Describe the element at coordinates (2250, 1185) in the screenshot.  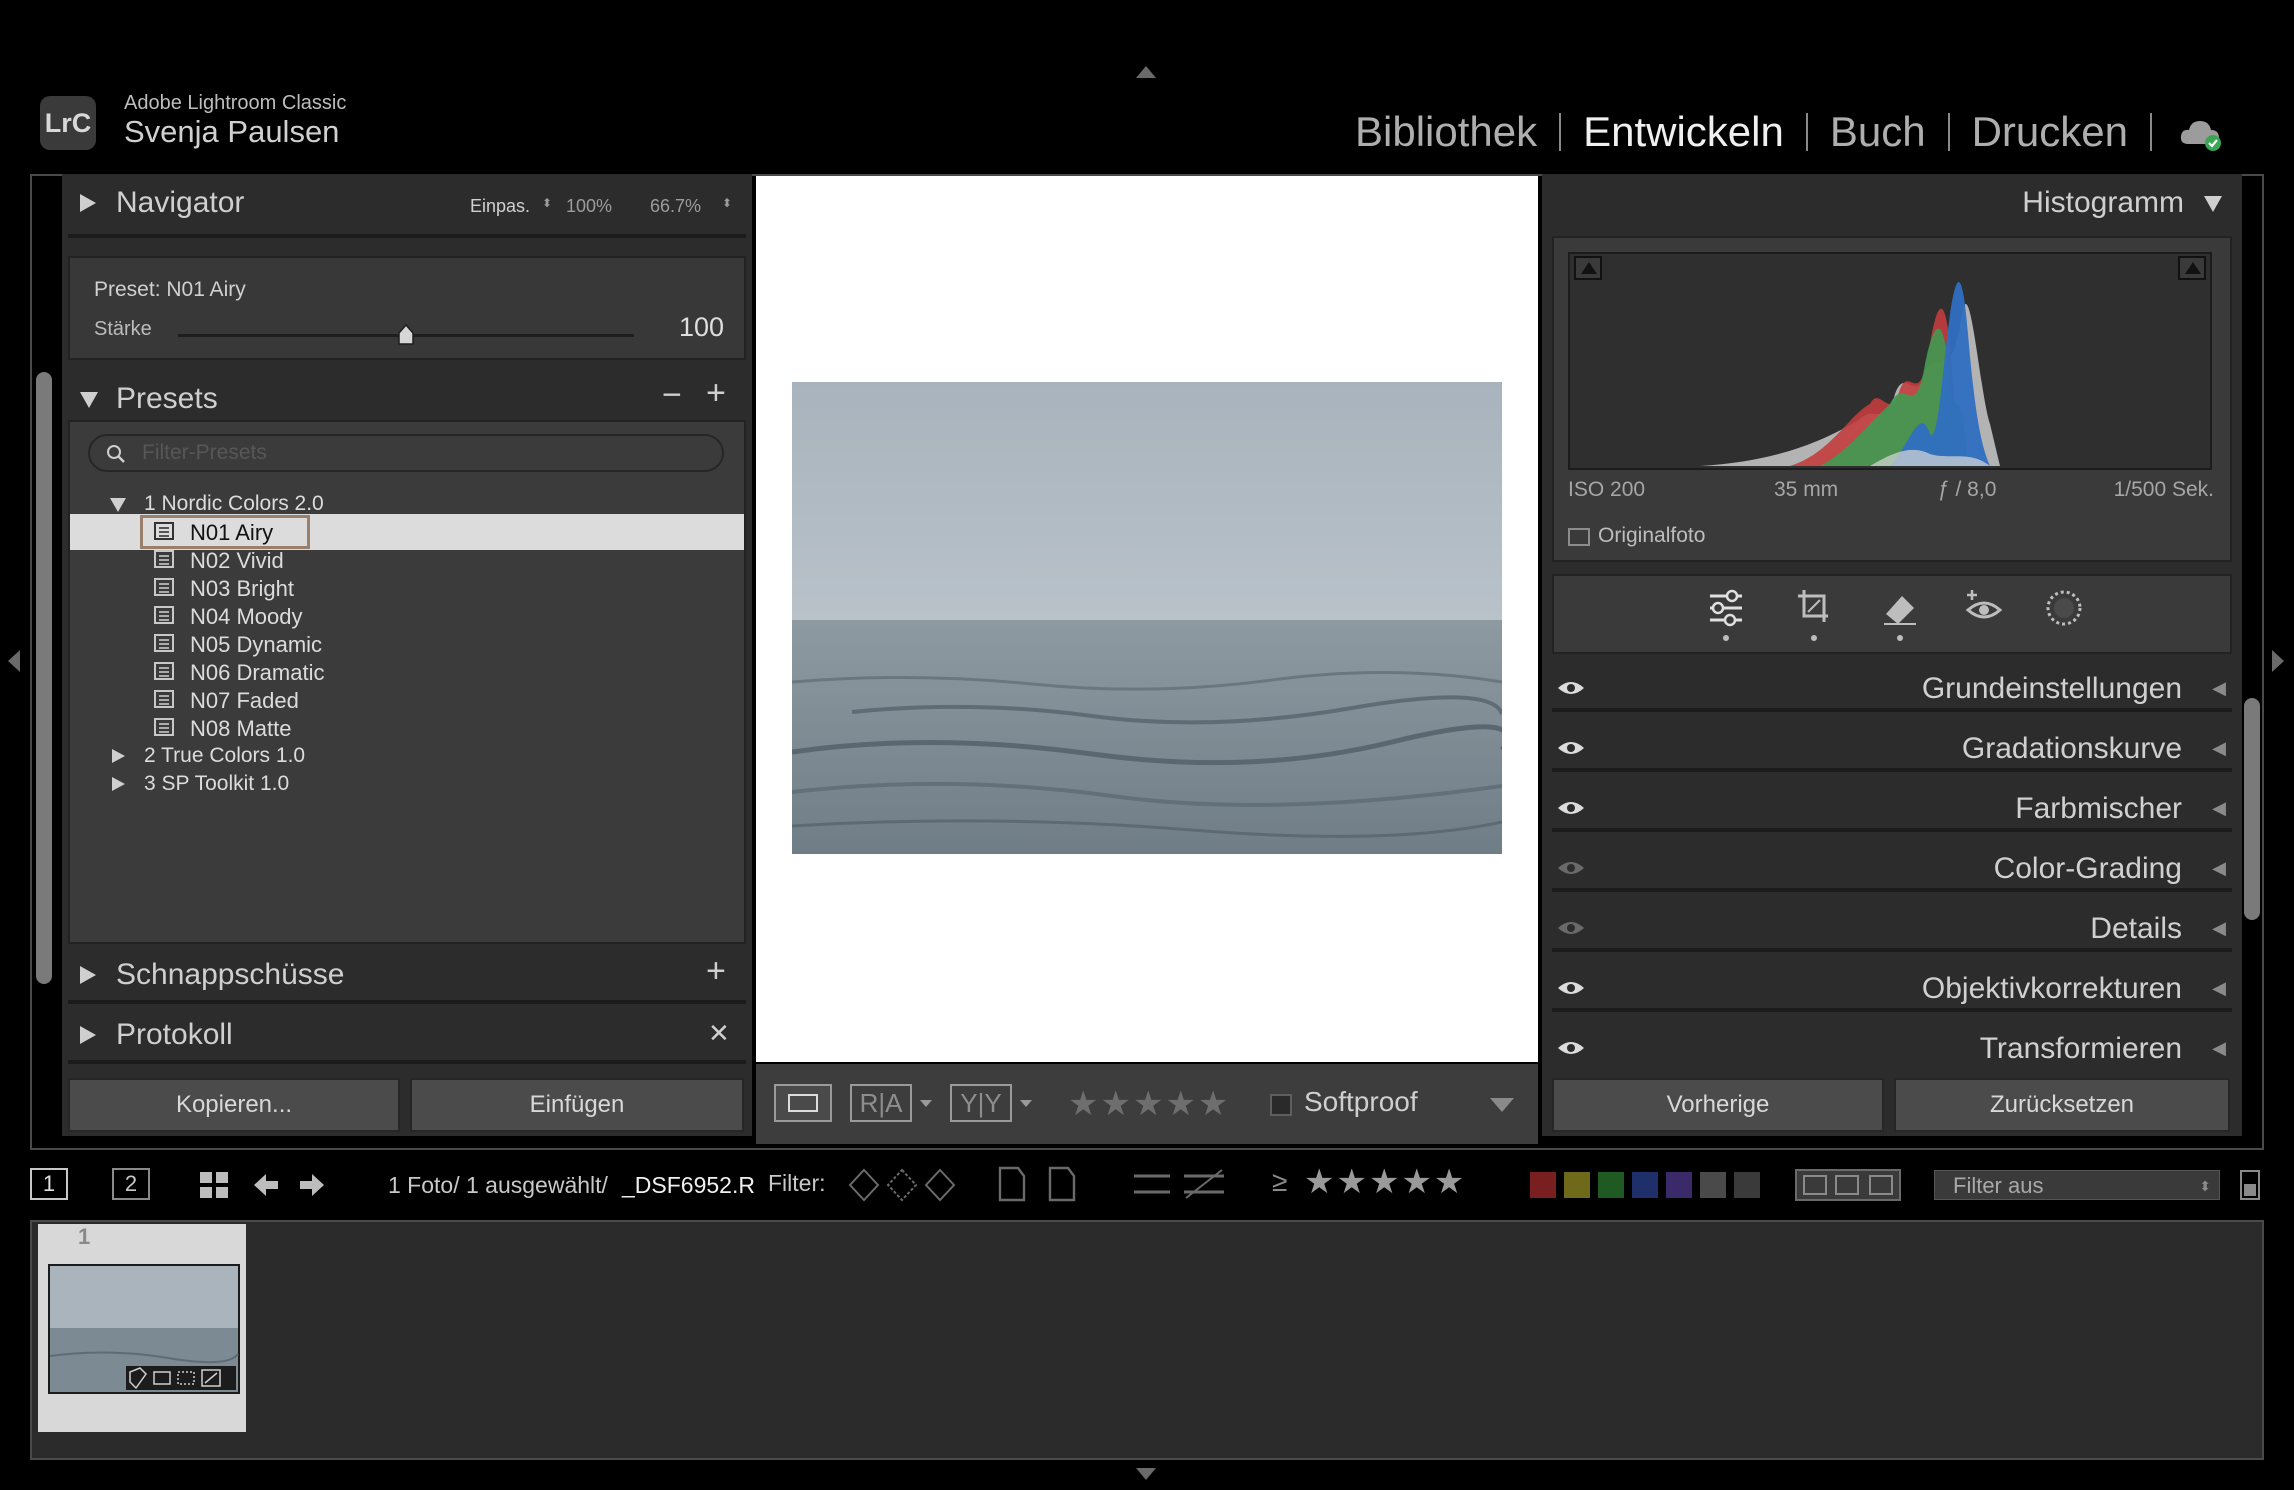
I see `filter-lock-icon` at that location.